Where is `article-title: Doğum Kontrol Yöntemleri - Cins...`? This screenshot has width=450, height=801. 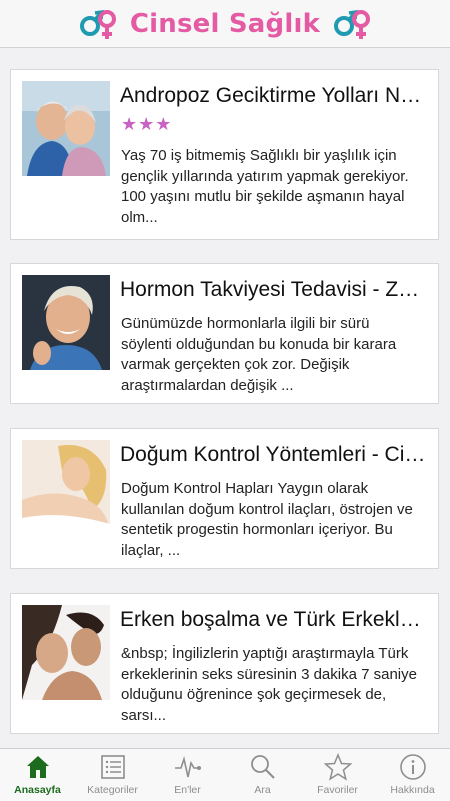 article-title: Doğum Kontrol Yöntemleri - Cins... is located at coordinates (275, 455).